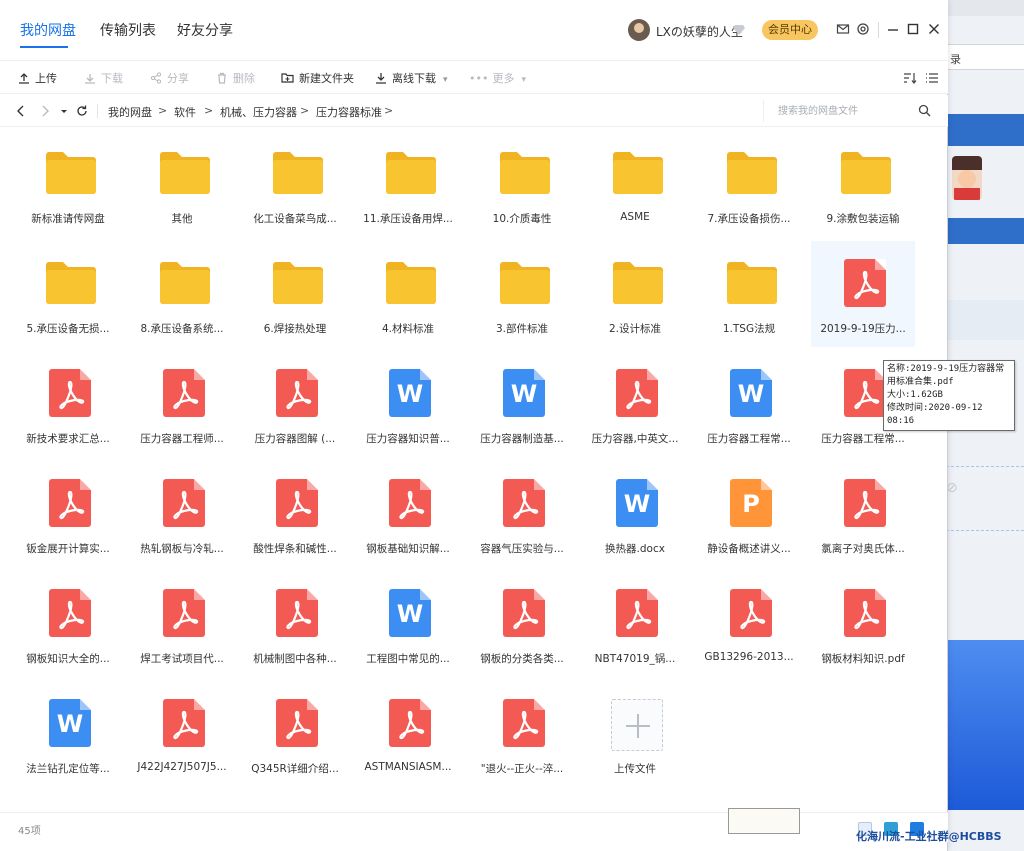 Image resolution: width=1024 pixels, height=851 pixels. What do you see at coordinates (638, 173) in the screenshot?
I see `folder-icon-wrap` at bounding box center [638, 173].